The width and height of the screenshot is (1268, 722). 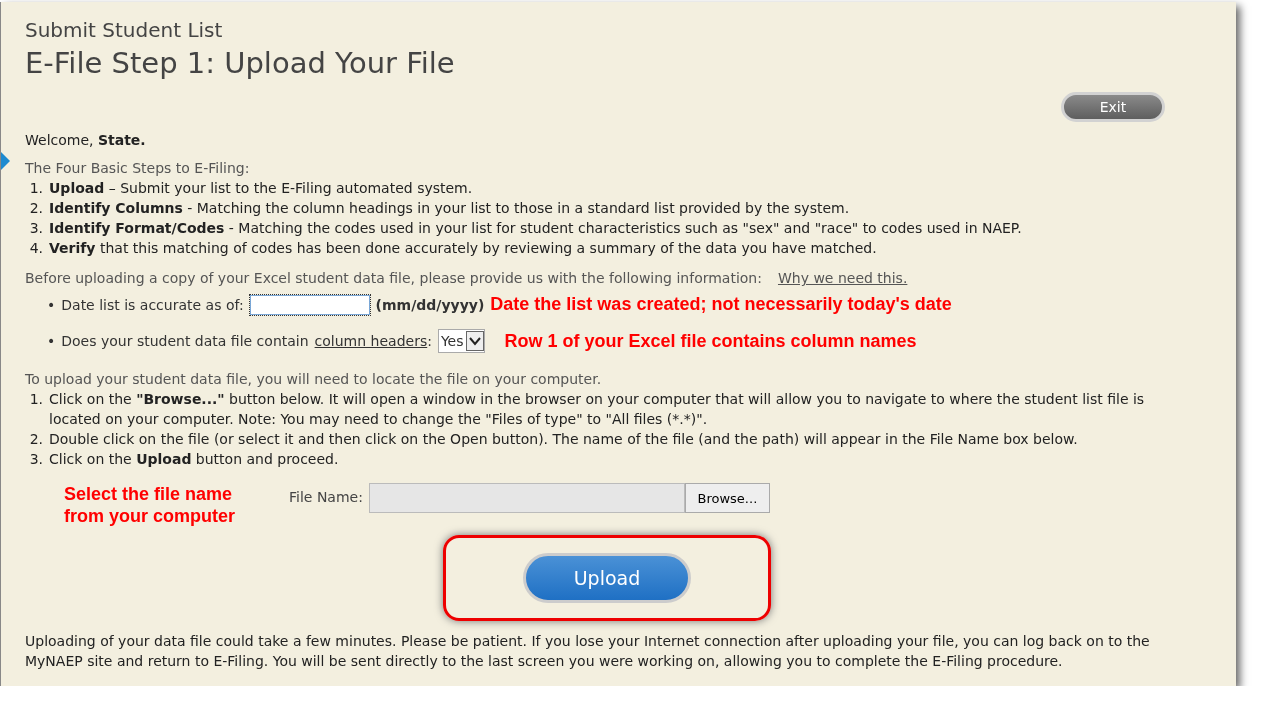 What do you see at coordinates (152, 304) in the screenshot?
I see `date-label: Date list is accurate as of:` at bounding box center [152, 304].